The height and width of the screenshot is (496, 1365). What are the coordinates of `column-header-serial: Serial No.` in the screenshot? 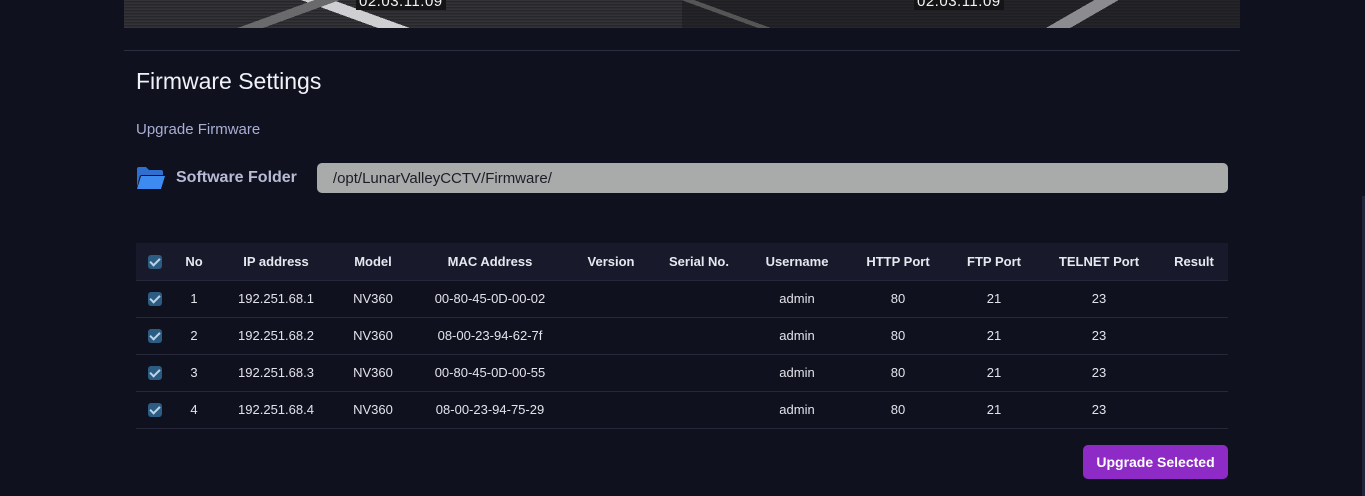 It's located at (699, 261).